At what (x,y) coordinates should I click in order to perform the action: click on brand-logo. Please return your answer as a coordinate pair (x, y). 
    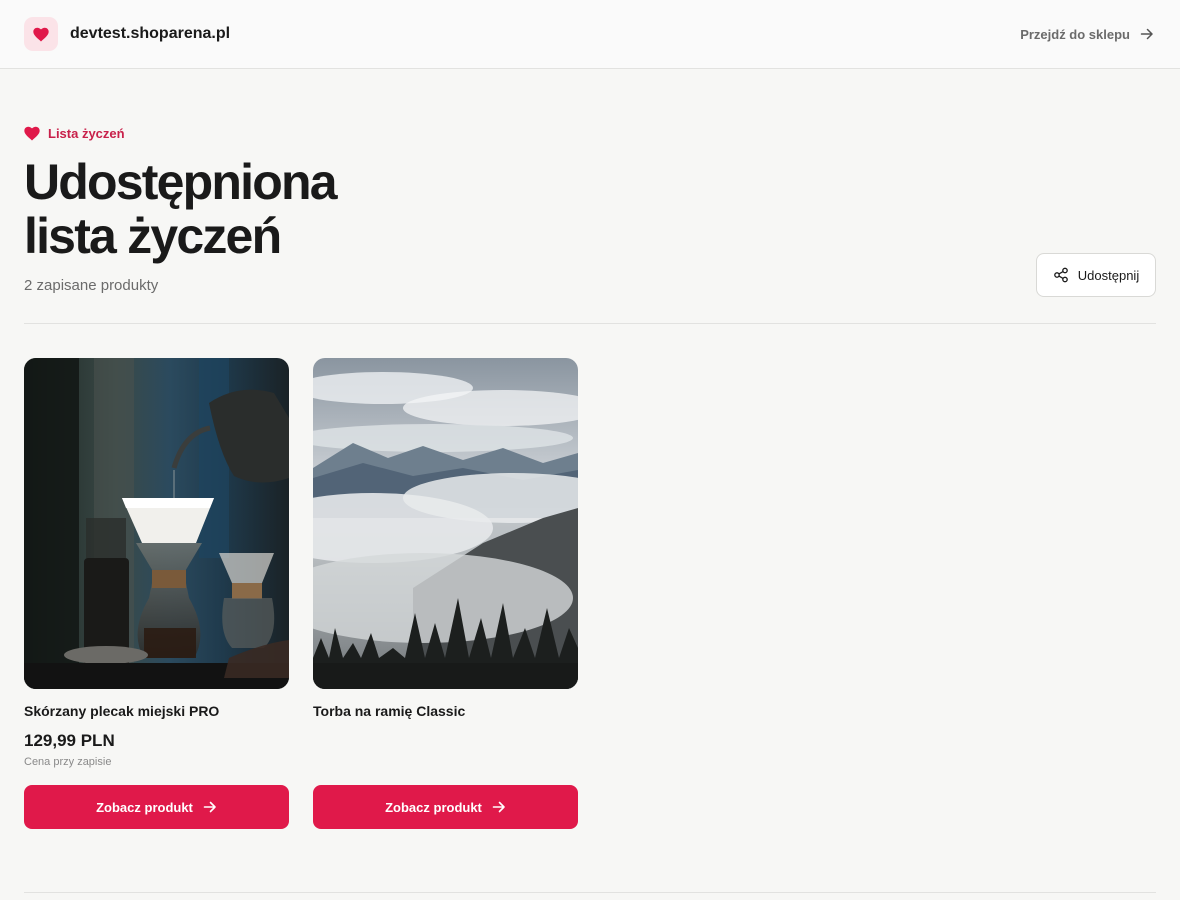
    Looking at the image, I should click on (41, 34).